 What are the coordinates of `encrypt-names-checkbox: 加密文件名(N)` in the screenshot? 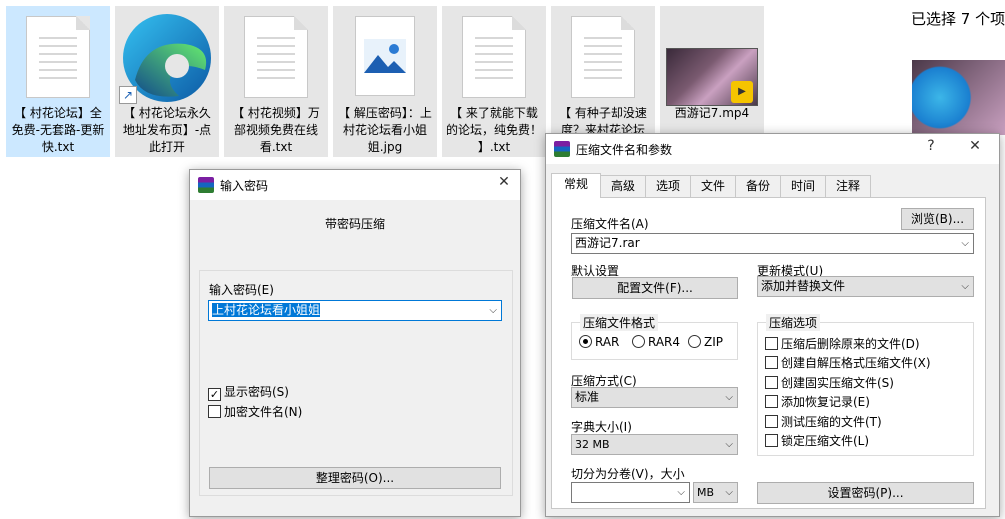 It's located at (255, 411).